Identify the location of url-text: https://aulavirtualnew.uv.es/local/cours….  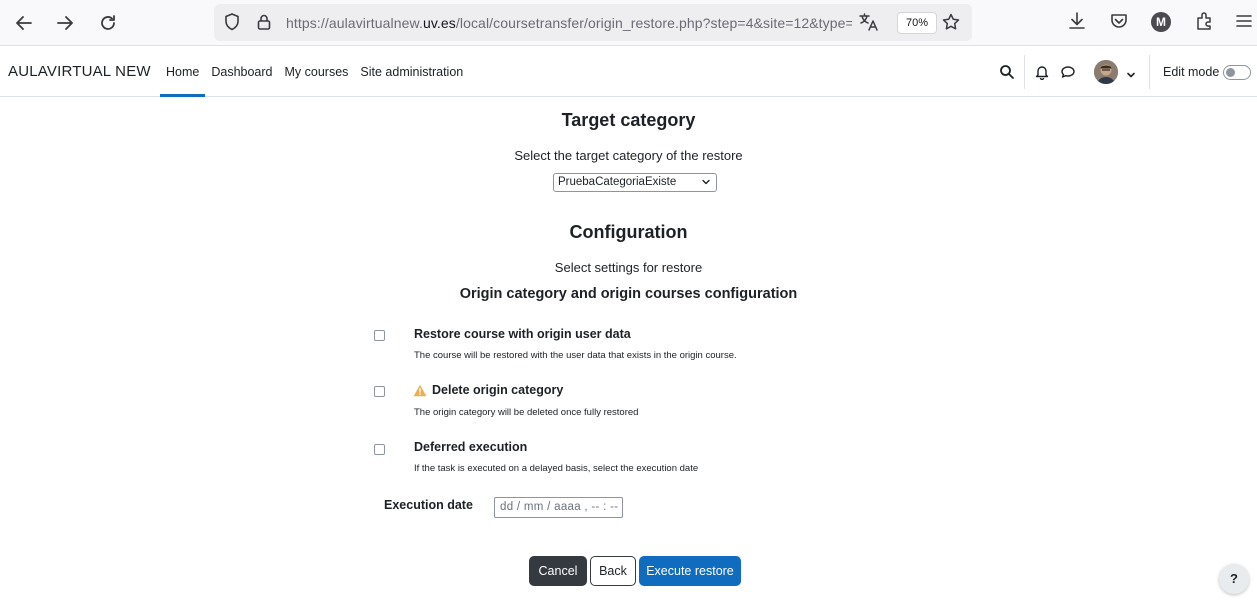
(569, 23).